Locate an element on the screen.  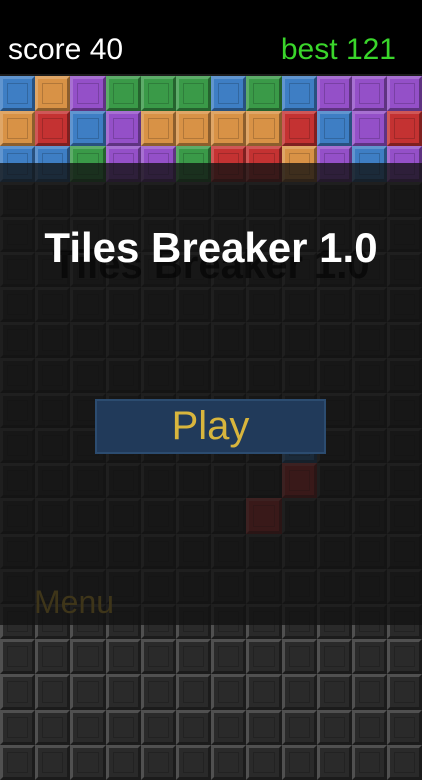
best-score-display: best 121 is located at coordinates (338, 50).